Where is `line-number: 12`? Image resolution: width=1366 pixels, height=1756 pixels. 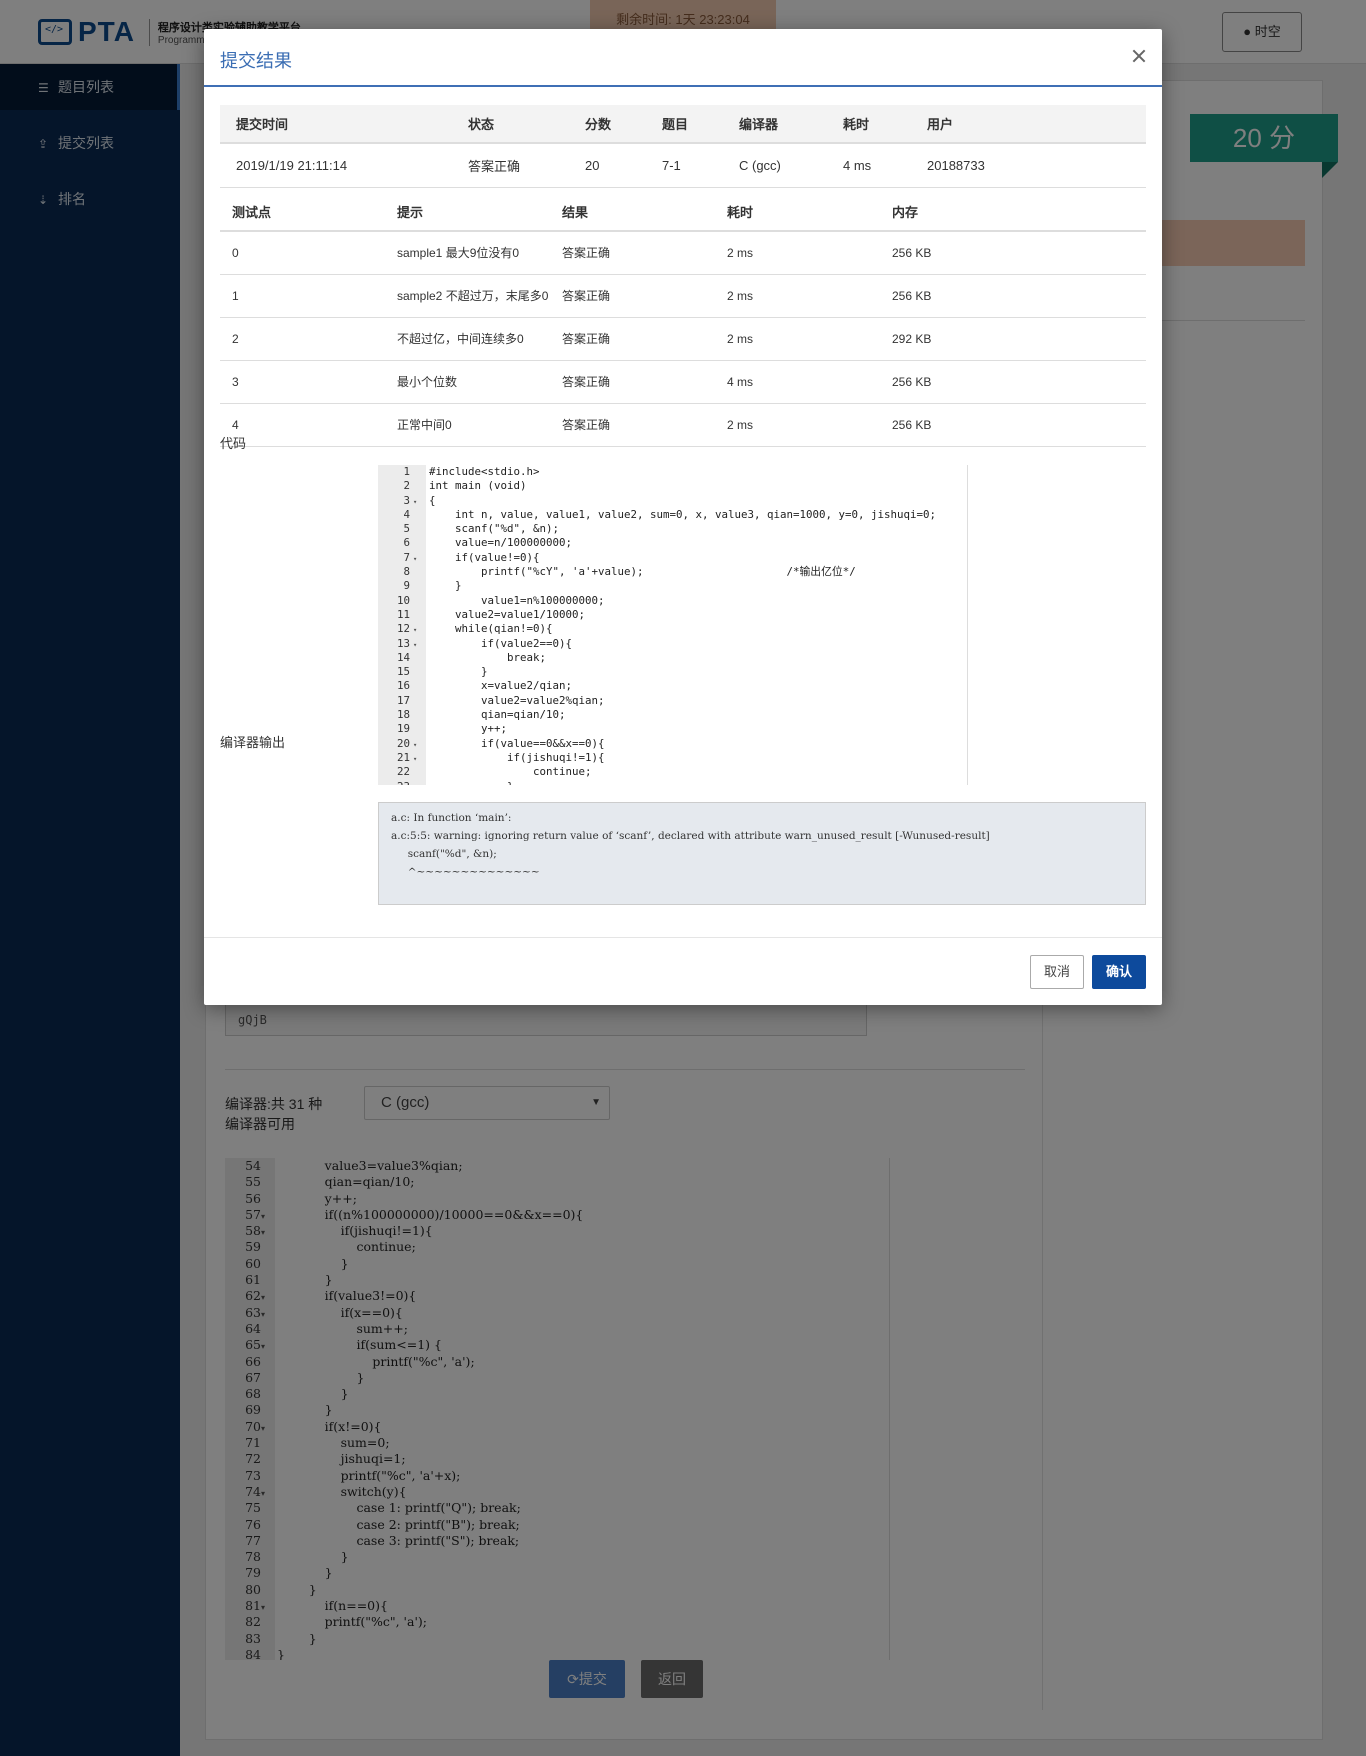 line-number: 12 is located at coordinates (403, 629).